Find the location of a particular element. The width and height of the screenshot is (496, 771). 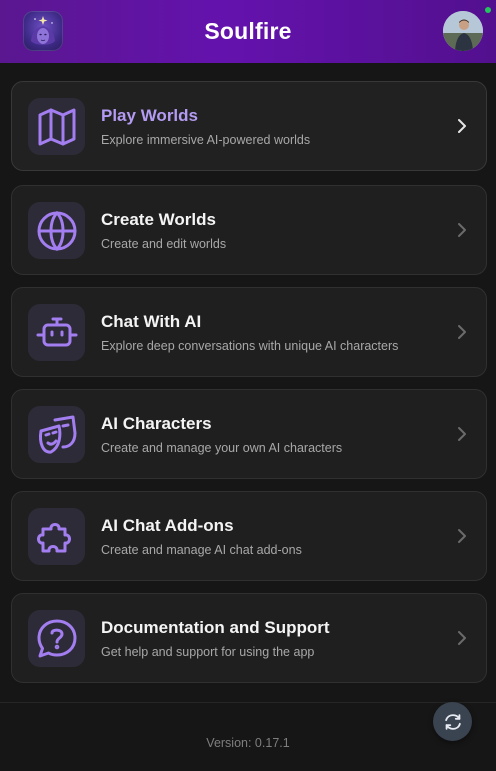

masked-figure-icon is located at coordinates (43, 30).